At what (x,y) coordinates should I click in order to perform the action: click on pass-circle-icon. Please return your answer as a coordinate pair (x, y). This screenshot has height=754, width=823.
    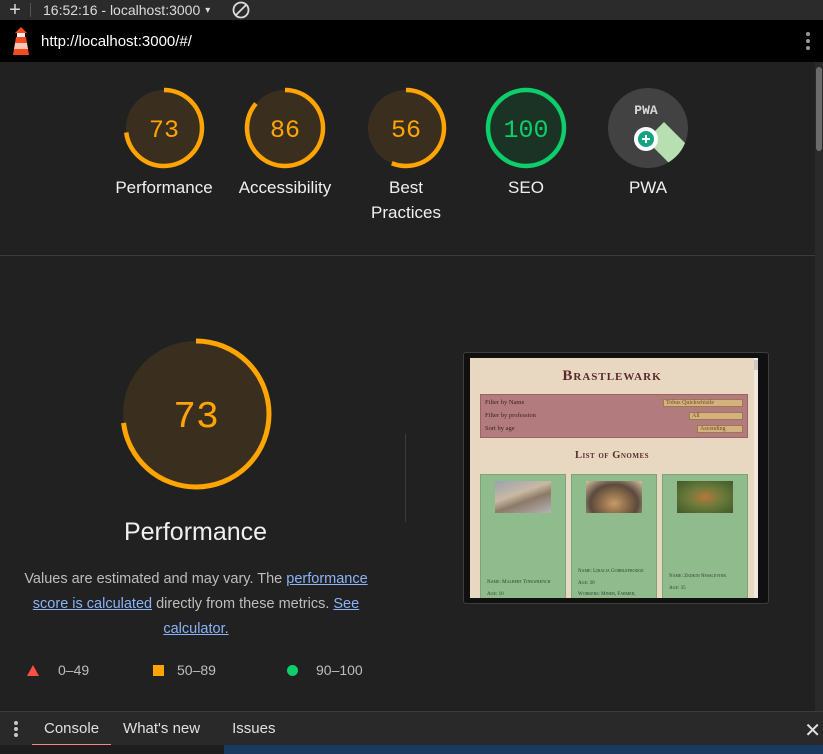
    Looking at the image, I should click on (292, 670).